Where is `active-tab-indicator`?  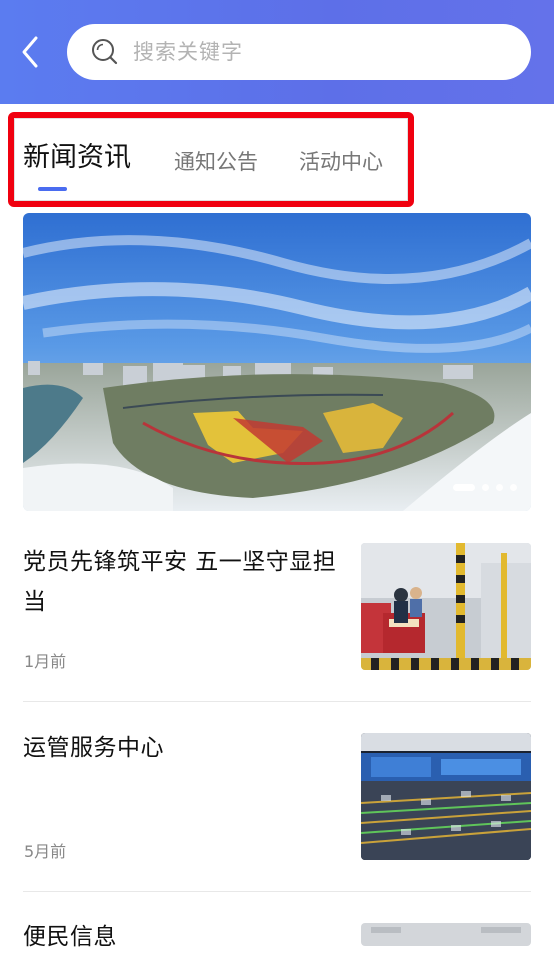
active-tab-indicator is located at coordinates (52, 189).